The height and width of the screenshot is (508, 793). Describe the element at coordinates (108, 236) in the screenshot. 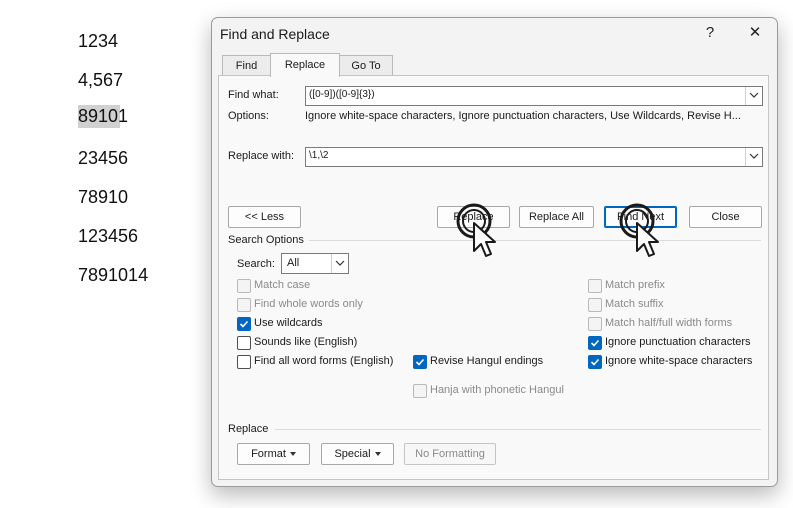

I see `document-line: 123456` at that location.